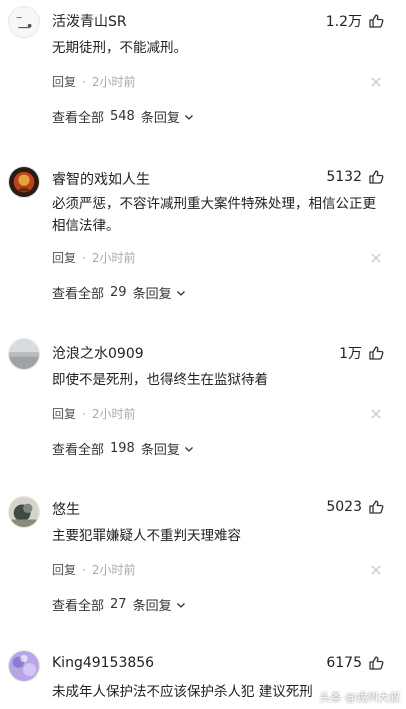 The height and width of the screenshot is (709, 406). What do you see at coordinates (89, 21) in the screenshot?
I see `comment-username: 活泼青山SR` at bounding box center [89, 21].